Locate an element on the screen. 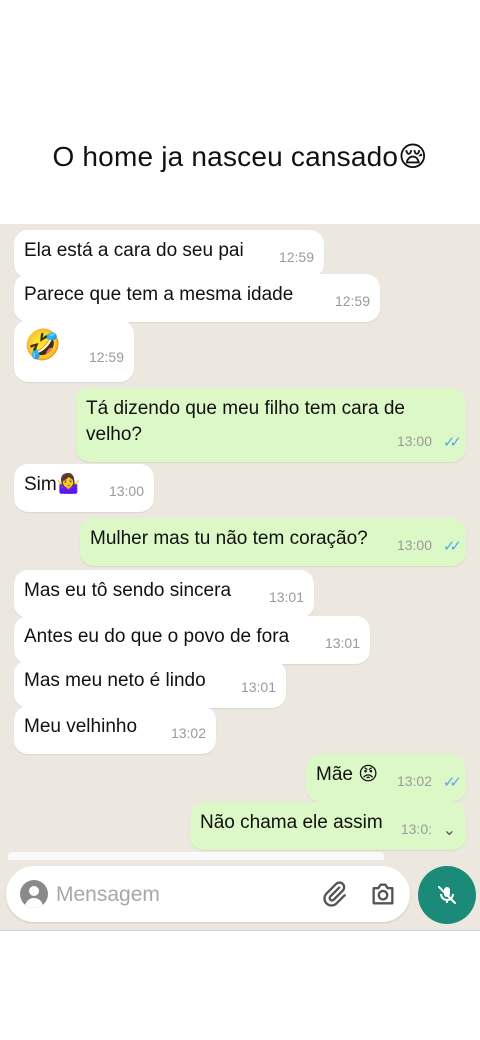 This screenshot has height=1040, width=480. paperclip-icon is located at coordinates (334, 894).